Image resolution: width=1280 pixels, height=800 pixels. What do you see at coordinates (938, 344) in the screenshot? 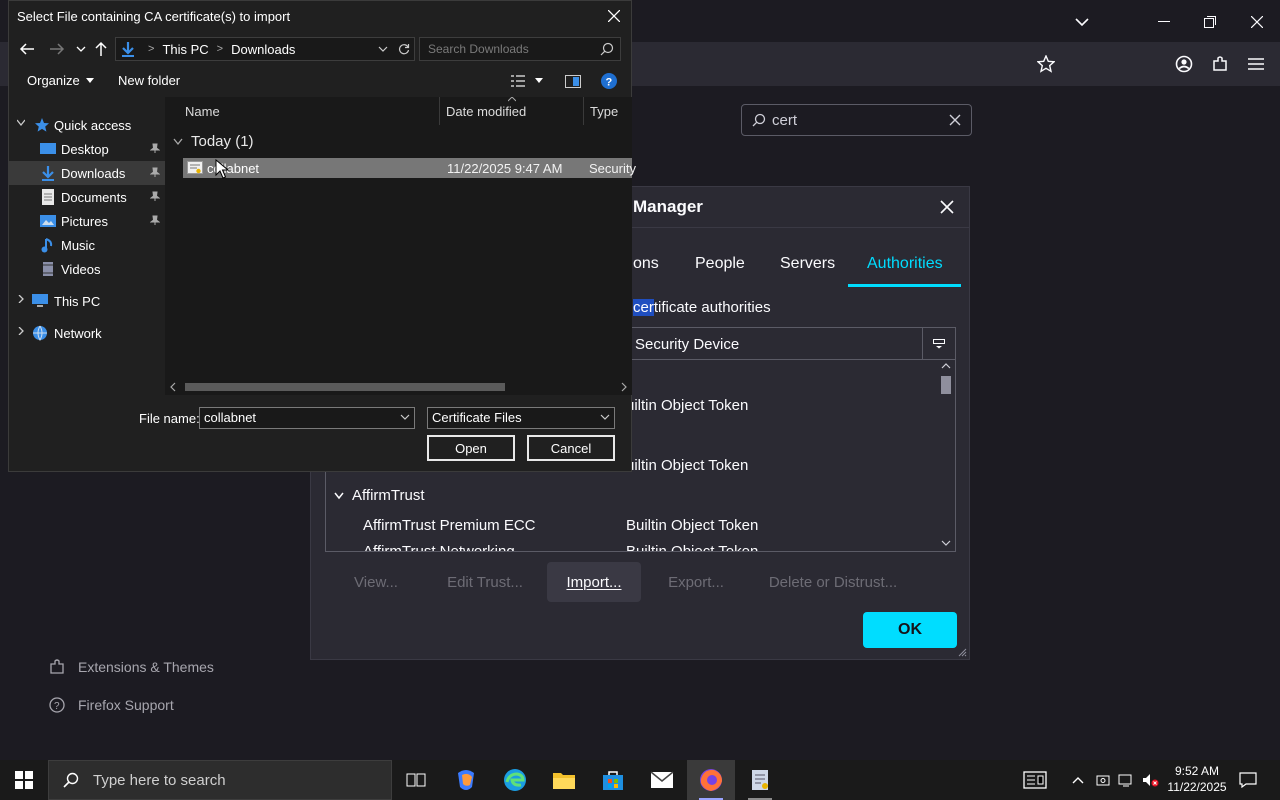
I see `column-picker-icon` at bounding box center [938, 344].